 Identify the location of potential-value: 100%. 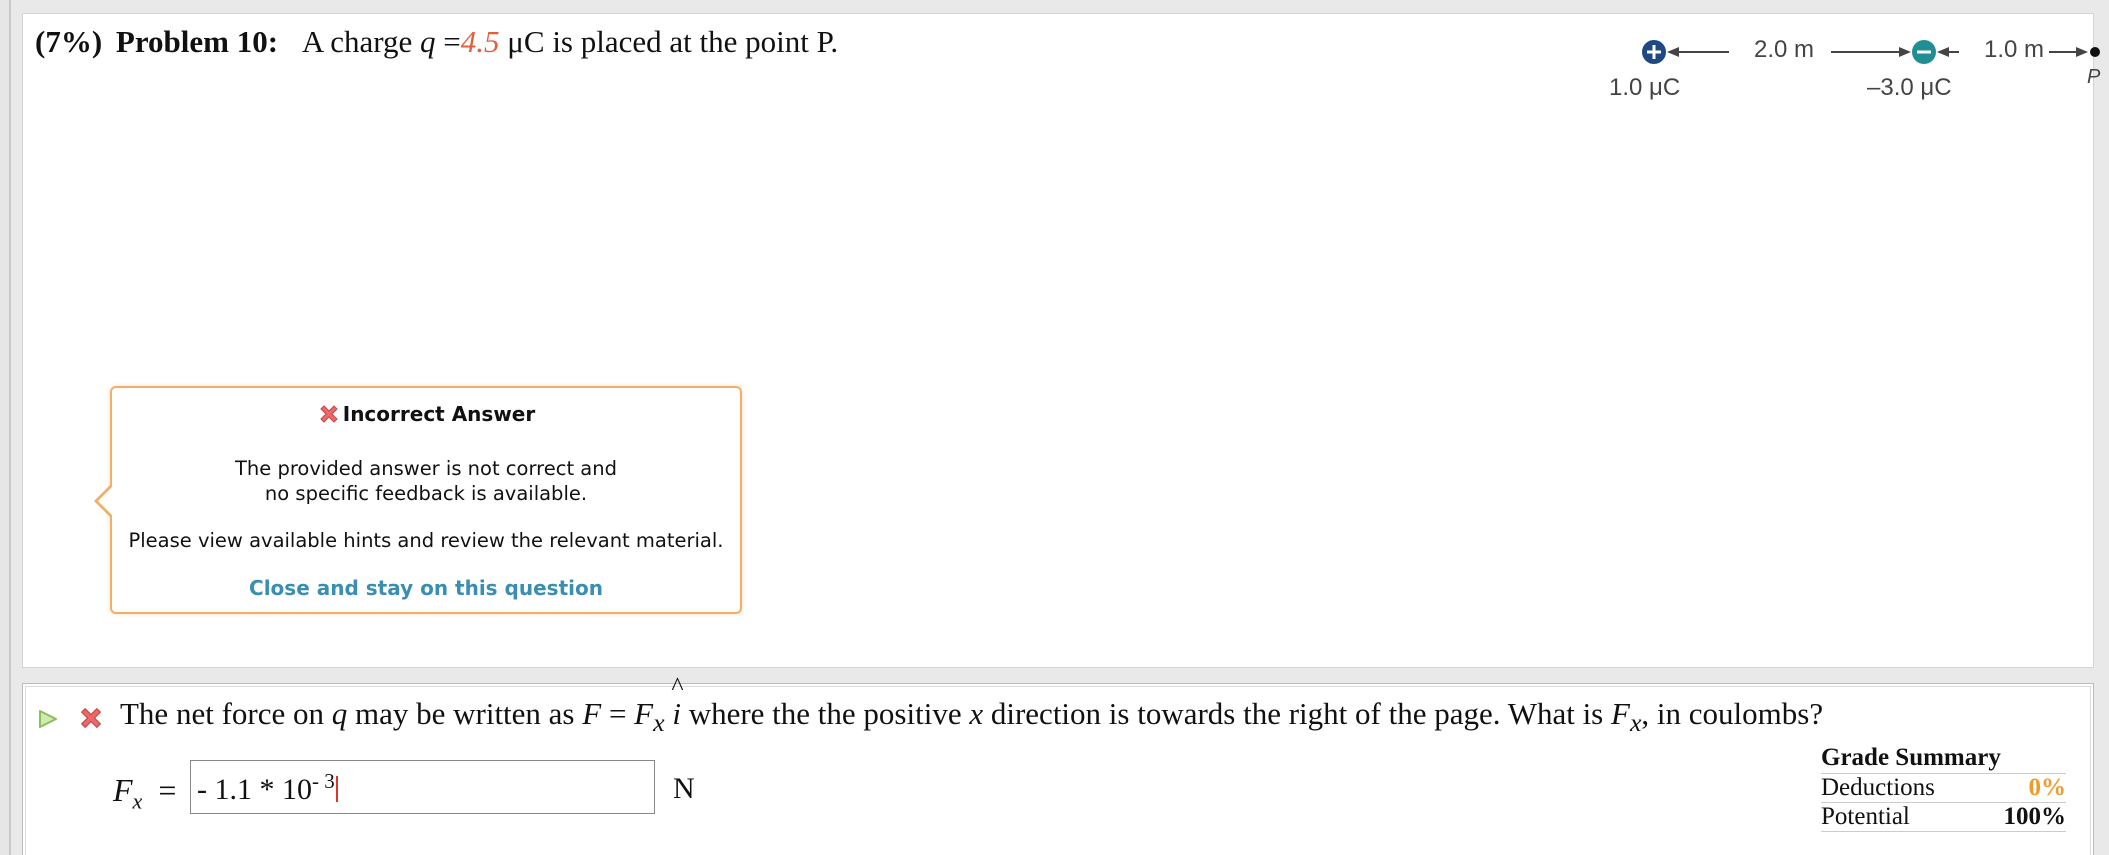
(2035, 816).